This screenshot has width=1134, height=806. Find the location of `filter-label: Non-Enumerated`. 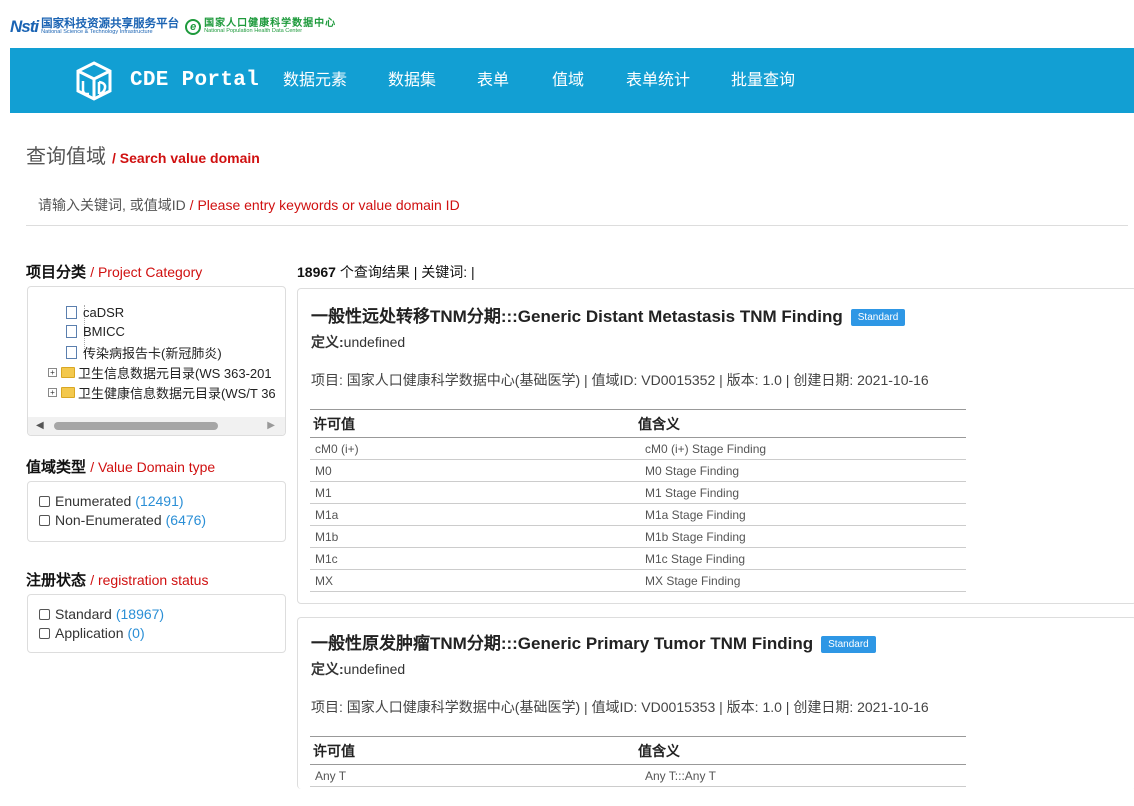

filter-label: Non-Enumerated is located at coordinates (108, 520).